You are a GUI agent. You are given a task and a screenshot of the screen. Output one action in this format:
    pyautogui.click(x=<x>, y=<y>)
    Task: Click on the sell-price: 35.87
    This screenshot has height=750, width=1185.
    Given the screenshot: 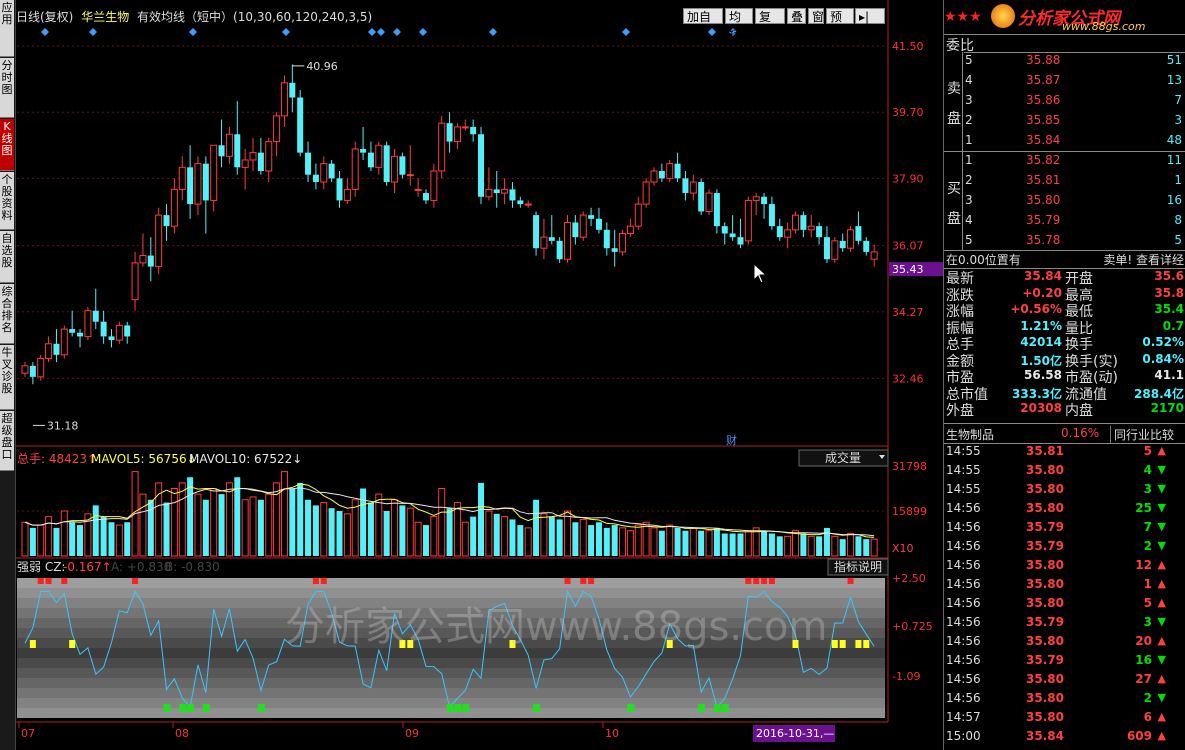 What is the action you would take?
    pyautogui.click(x=1043, y=80)
    